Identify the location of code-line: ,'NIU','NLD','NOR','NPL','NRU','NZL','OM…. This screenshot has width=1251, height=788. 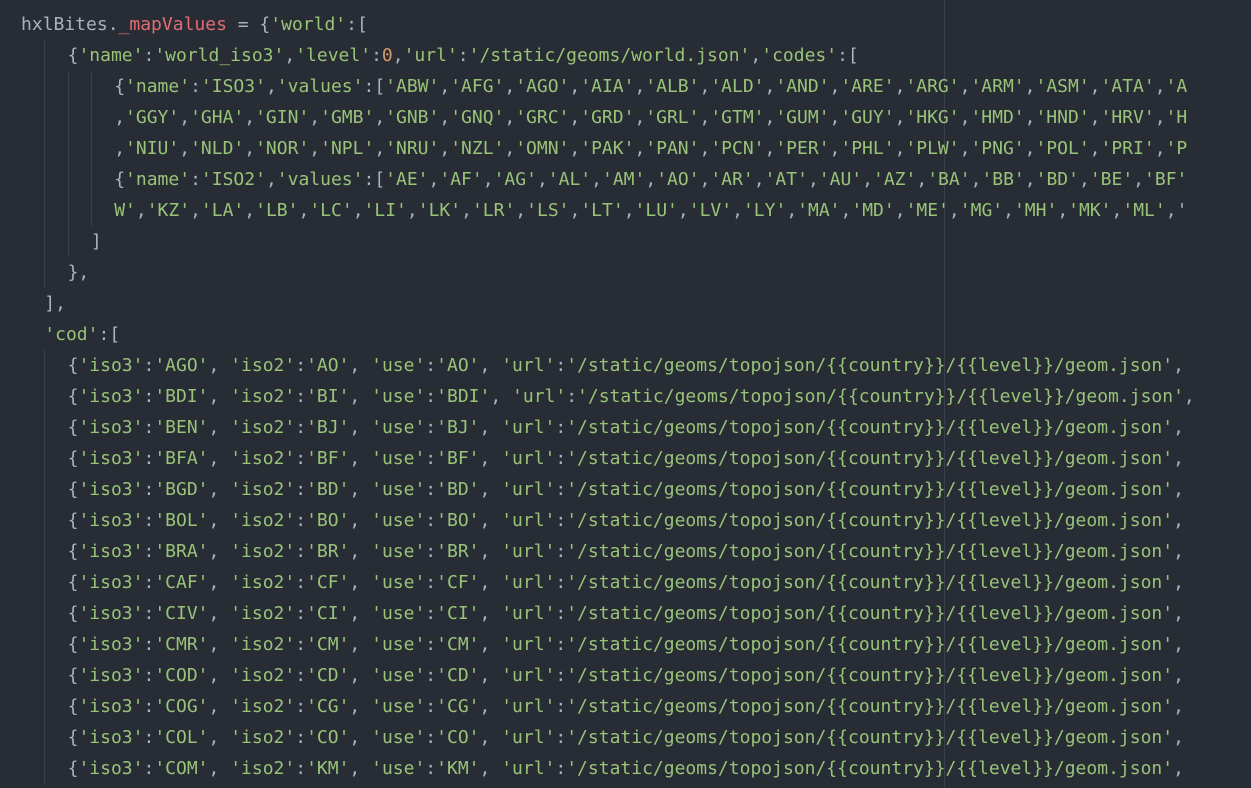
(625, 148).